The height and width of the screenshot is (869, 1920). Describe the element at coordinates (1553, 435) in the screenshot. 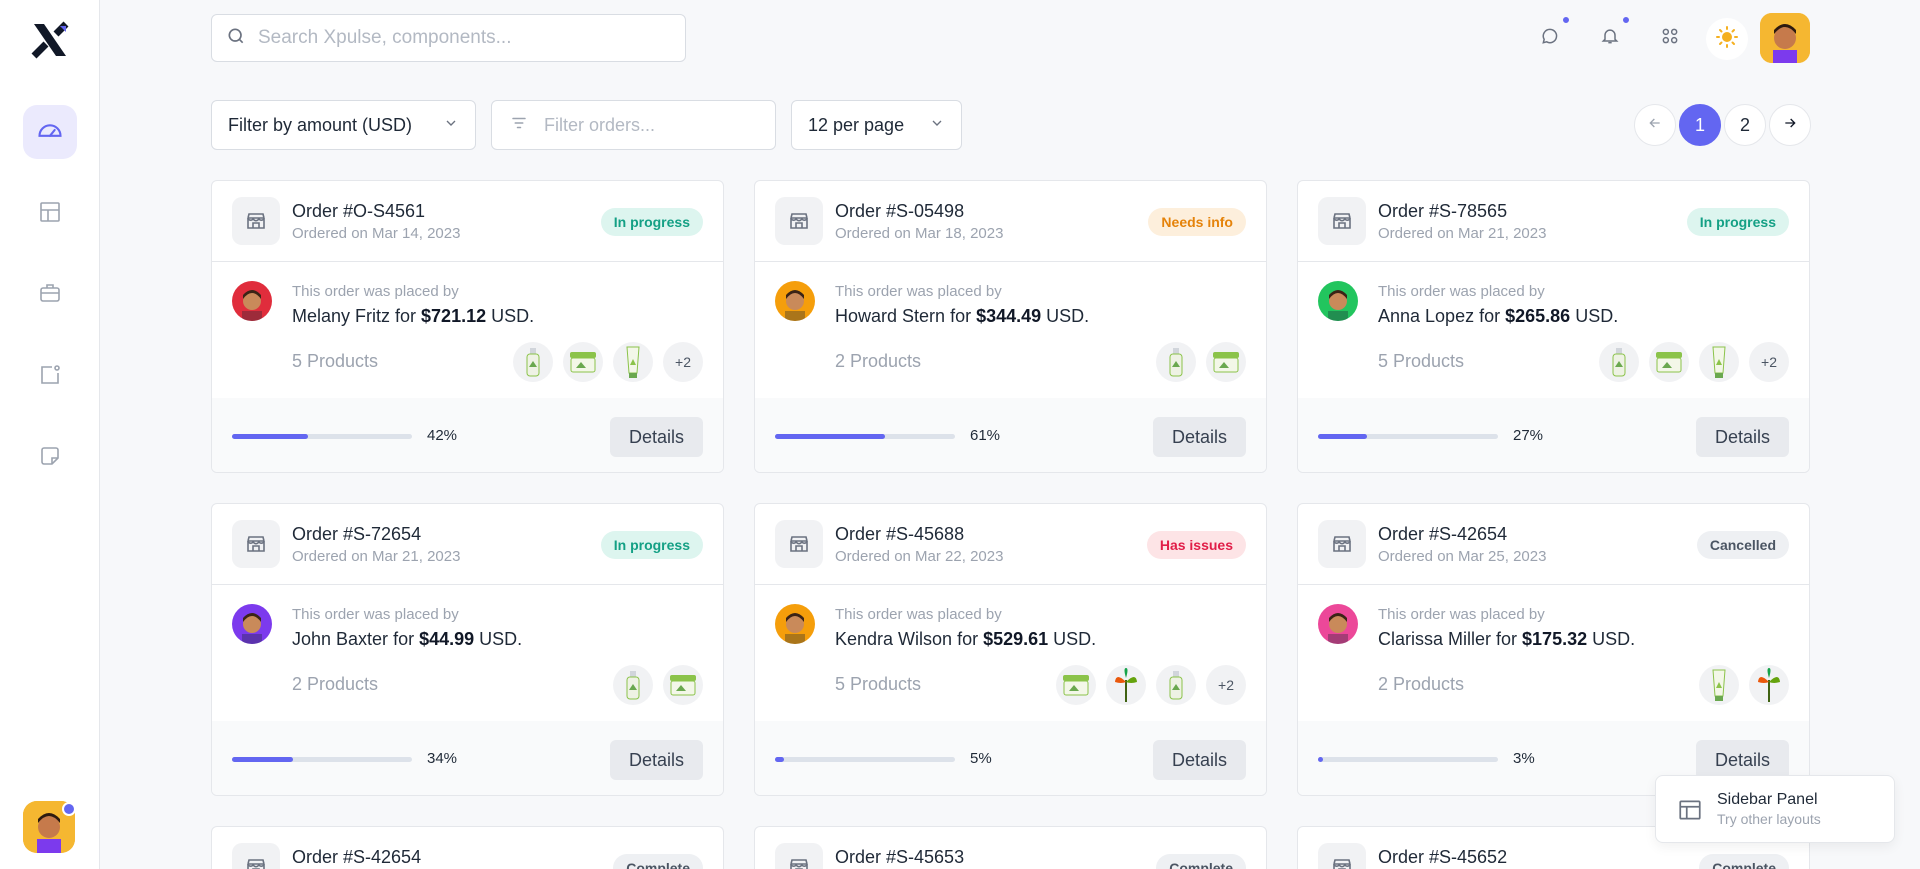

I see `order-card-footer: 27% Details` at that location.